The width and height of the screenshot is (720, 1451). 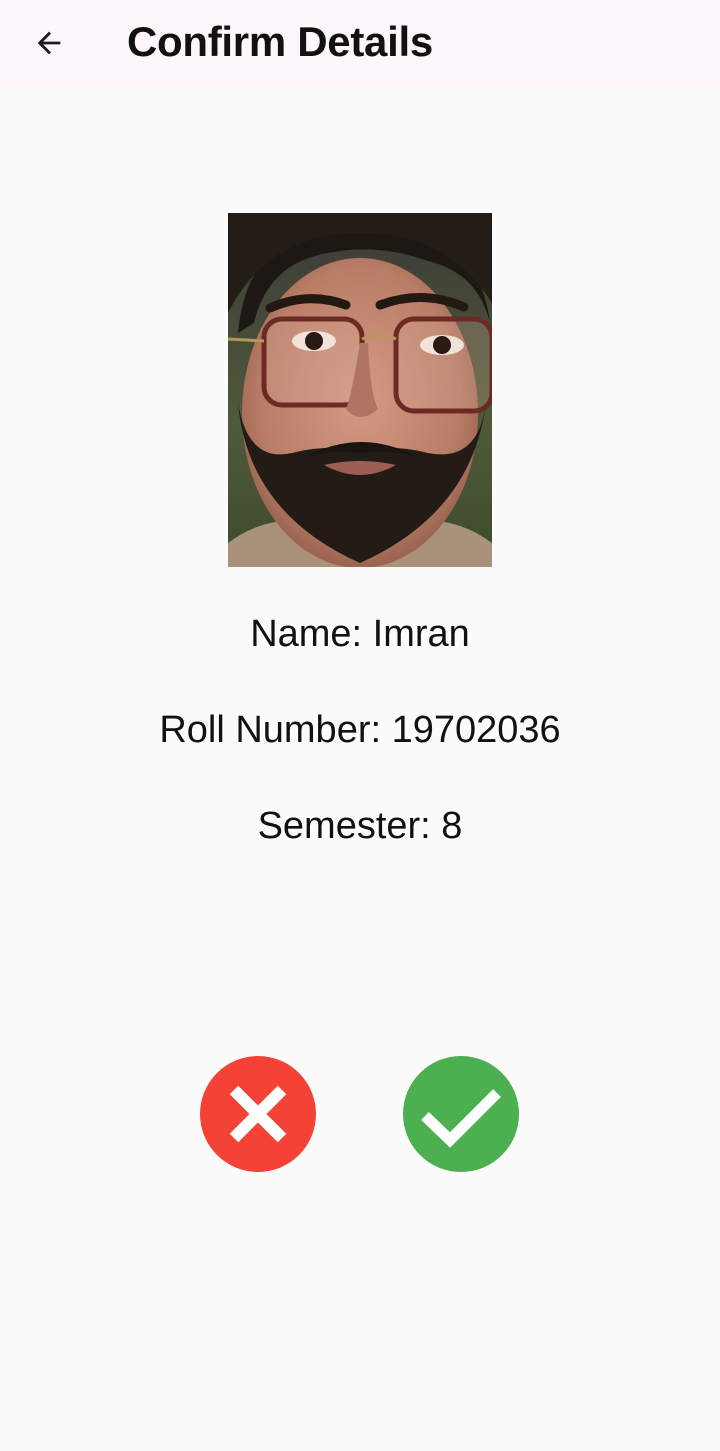 I want to click on reject-button, so click(x=258, y=1114).